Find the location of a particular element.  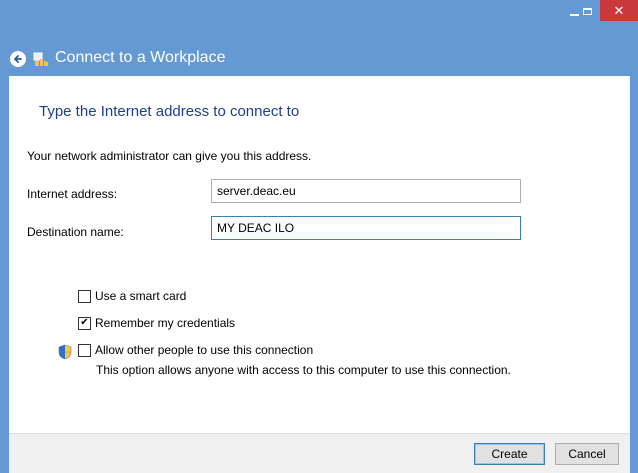

page-heading: Type the Internet address to connect to is located at coordinates (169, 111).